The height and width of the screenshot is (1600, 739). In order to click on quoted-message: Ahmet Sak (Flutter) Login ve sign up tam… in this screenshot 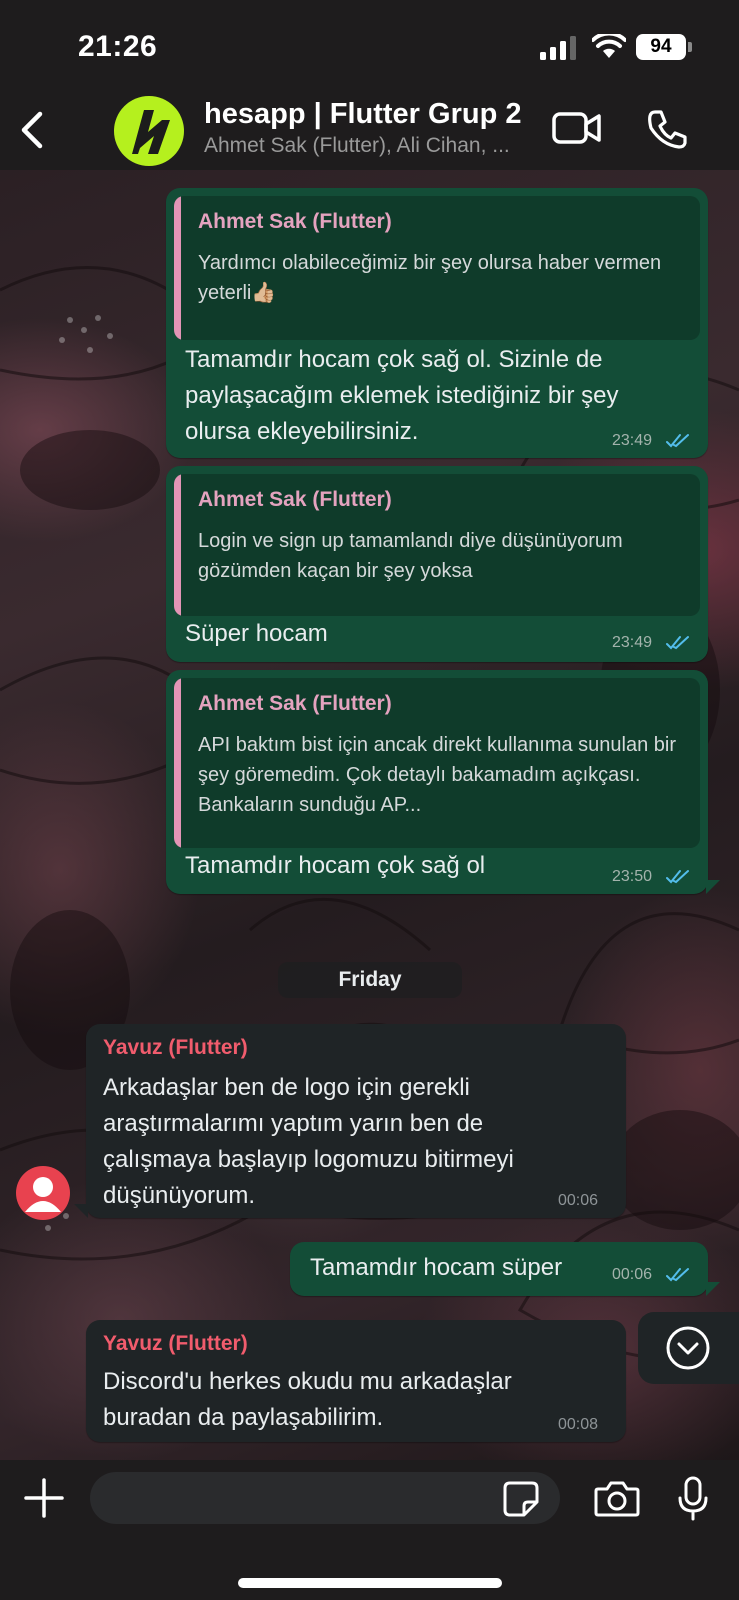, I will do `click(437, 545)`.